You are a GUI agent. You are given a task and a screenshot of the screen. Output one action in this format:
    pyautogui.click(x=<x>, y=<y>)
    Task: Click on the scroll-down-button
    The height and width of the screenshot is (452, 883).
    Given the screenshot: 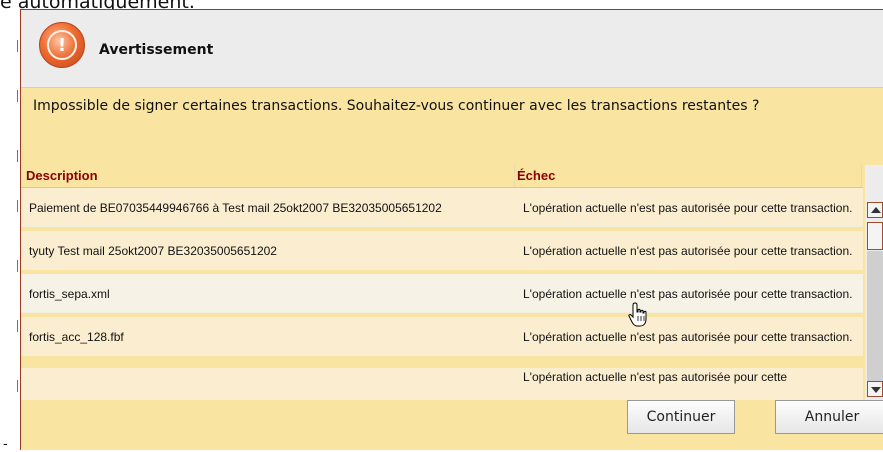 What is the action you would take?
    pyautogui.click(x=875, y=389)
    